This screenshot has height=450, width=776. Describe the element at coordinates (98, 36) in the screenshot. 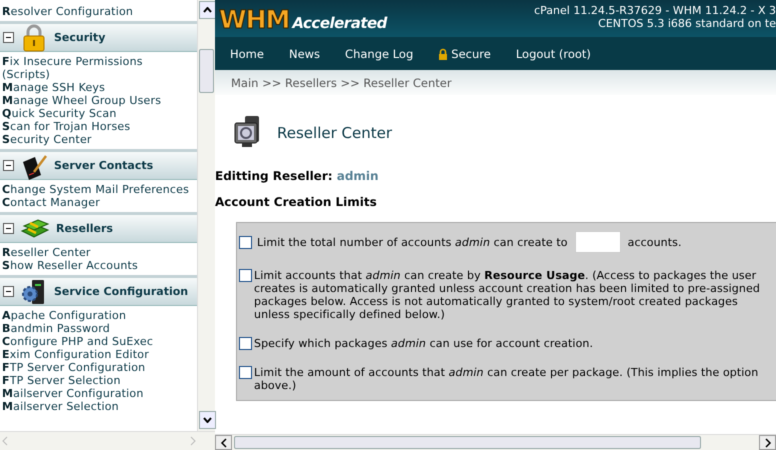

I see `sidebar-section-header: Security` at that location.